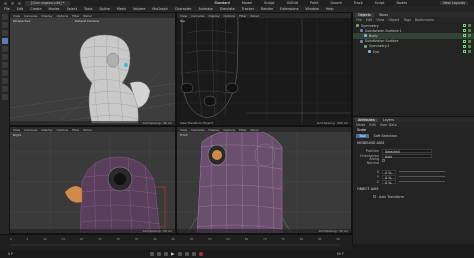  I want to click on attributes-menu-item: Edit, so click(372, 125).